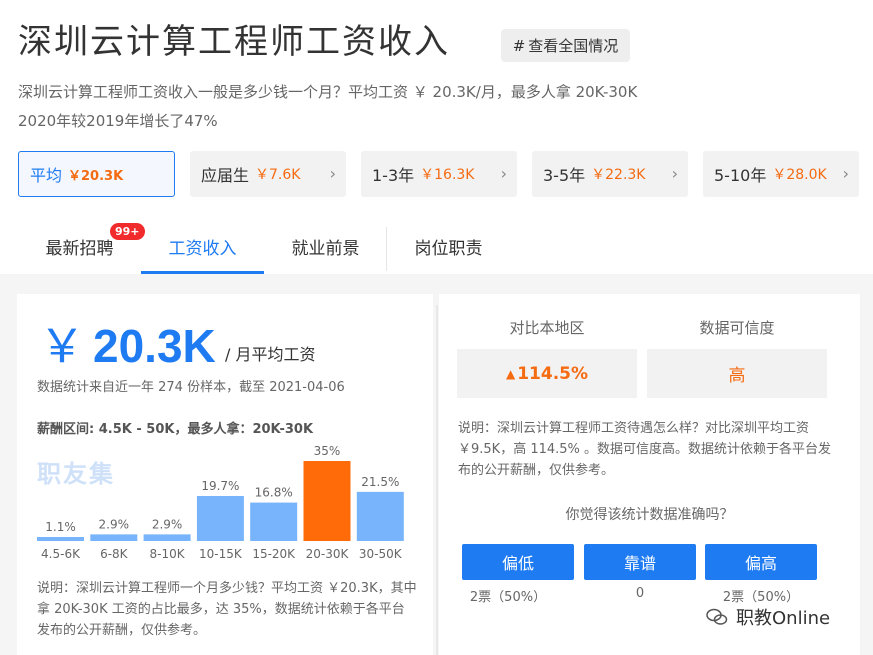 The width and height of the screenshot is (873, 655). Describe the element at coordinates (62, 346) in the screenshot. I see `yen-symbol: ￥` at that location.